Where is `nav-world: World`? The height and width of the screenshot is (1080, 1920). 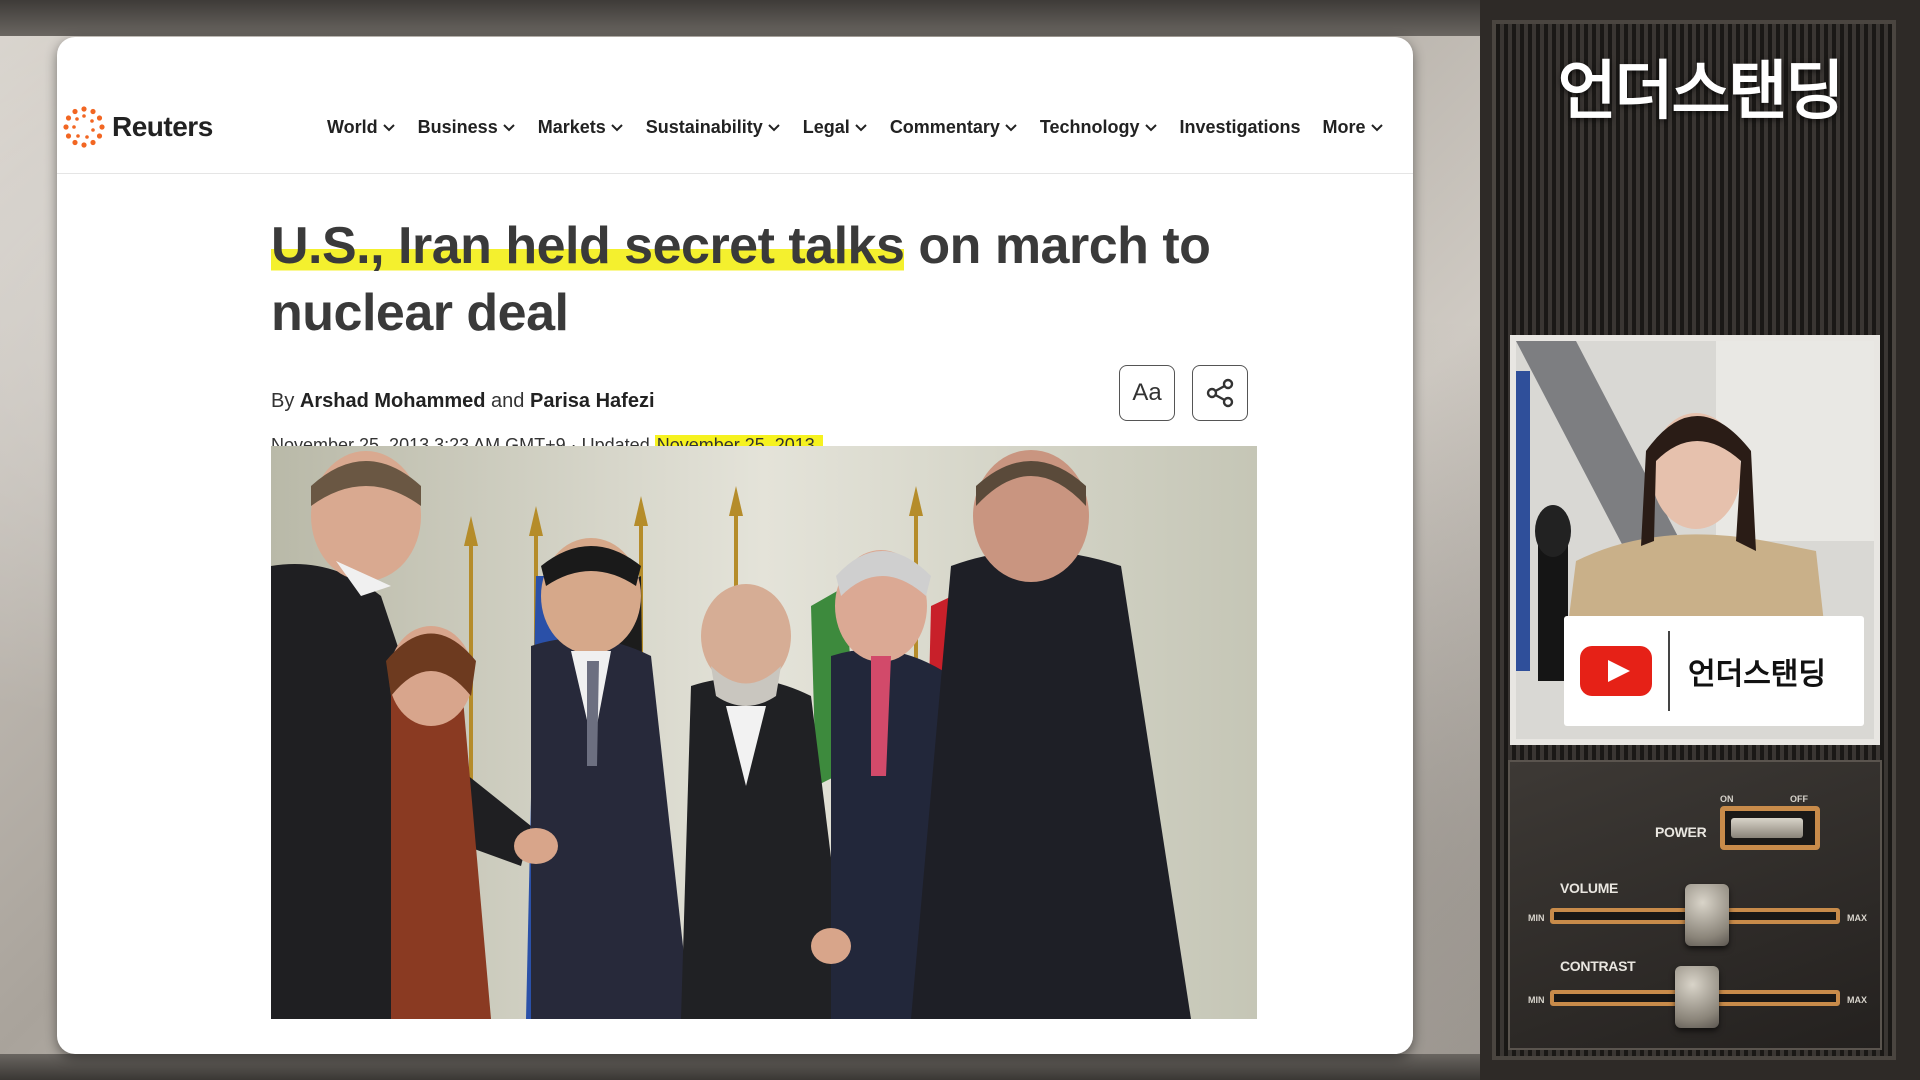 nav-world: World is located at coordinates (361, 127).